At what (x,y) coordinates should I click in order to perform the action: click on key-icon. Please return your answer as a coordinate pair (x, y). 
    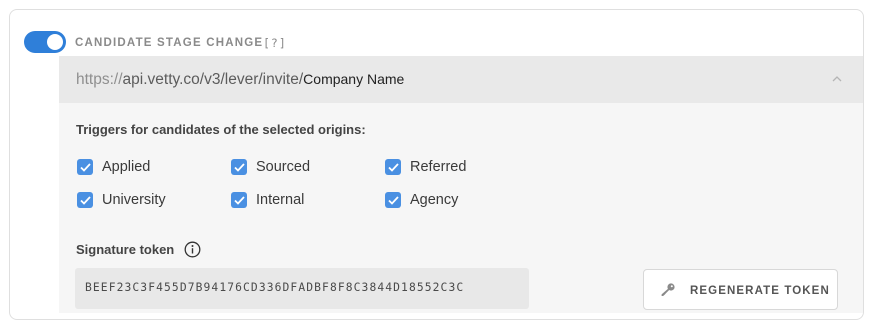
    Looking at the image, I should click on (668, 289).